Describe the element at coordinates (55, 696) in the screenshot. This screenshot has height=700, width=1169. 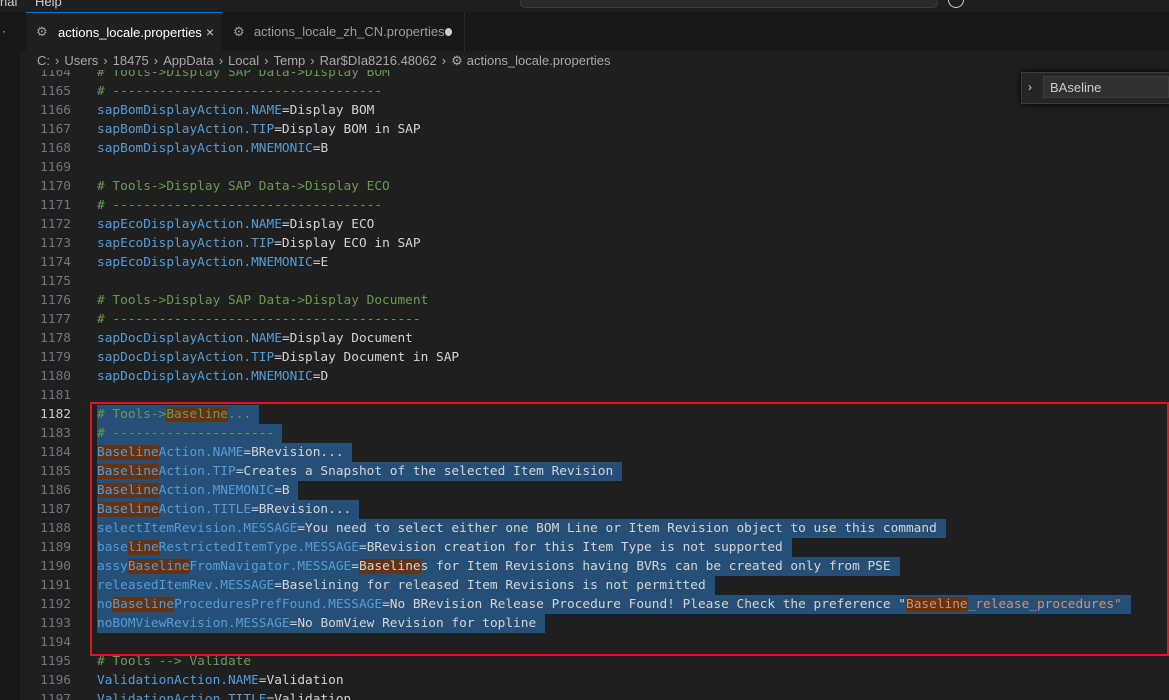
I see `line-number: 1197` at that location.